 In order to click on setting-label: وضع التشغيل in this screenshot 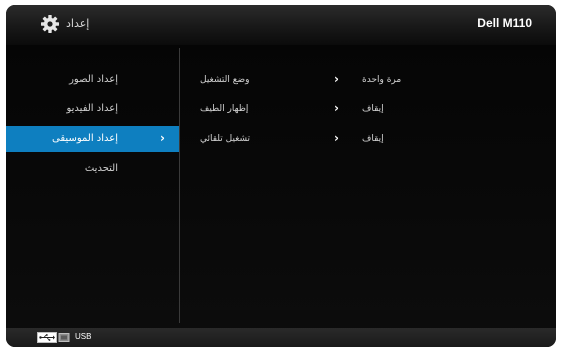, I will do `click(225, 80)`.